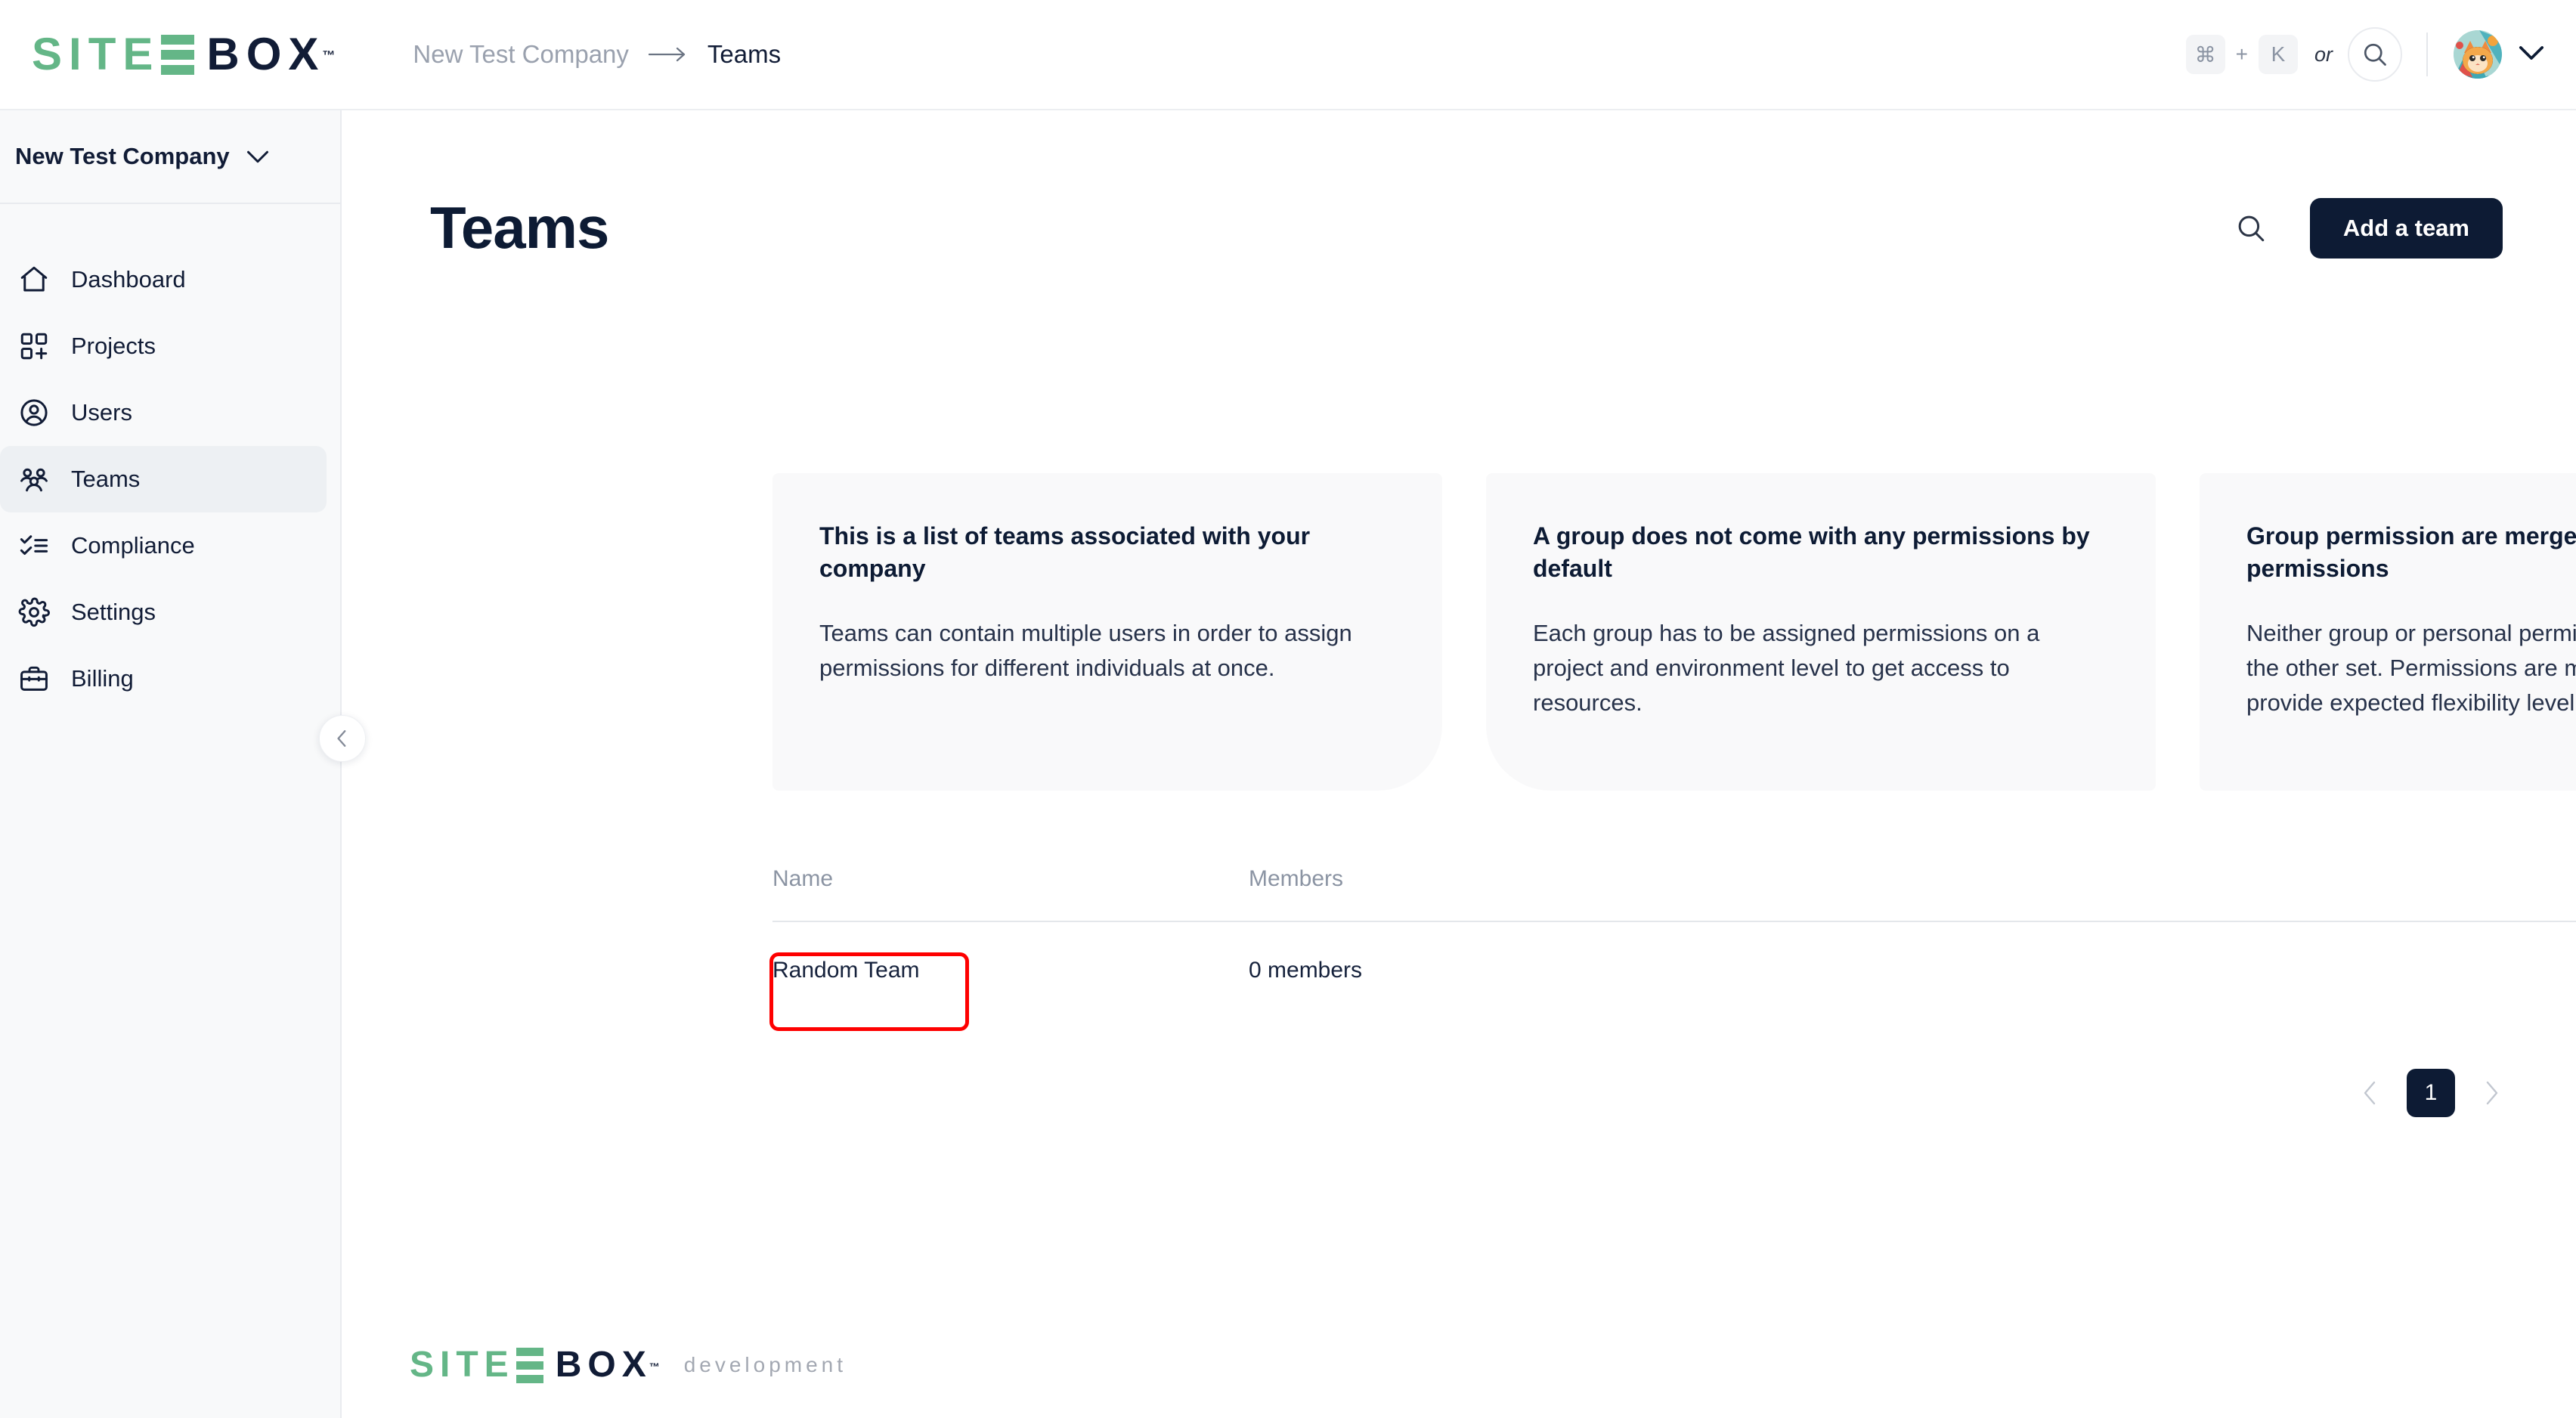 The height and width of the screenshot is (1418, 2576). I want to click on footer-logo: SITE BOX ™, so click(535, 1365).